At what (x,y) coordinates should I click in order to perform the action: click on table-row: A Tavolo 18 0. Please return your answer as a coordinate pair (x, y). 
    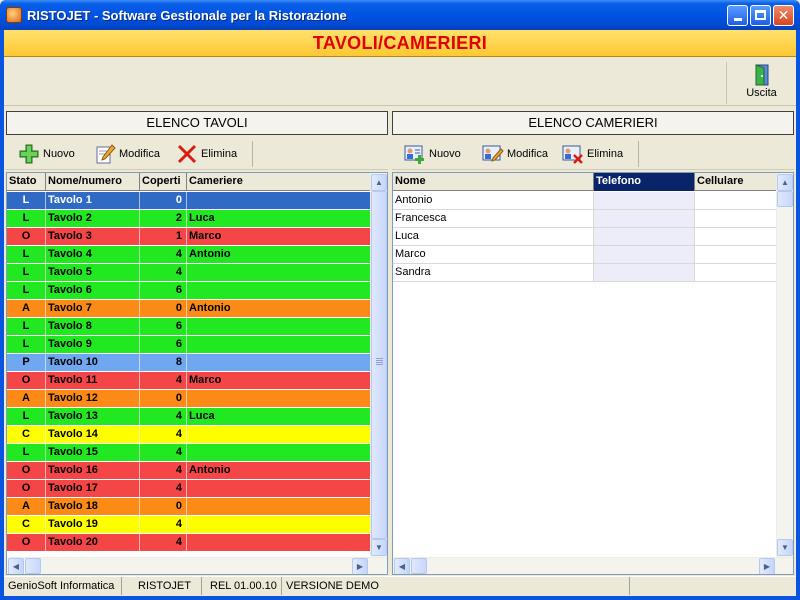
    Looking at the image, I should click on (189, 507).